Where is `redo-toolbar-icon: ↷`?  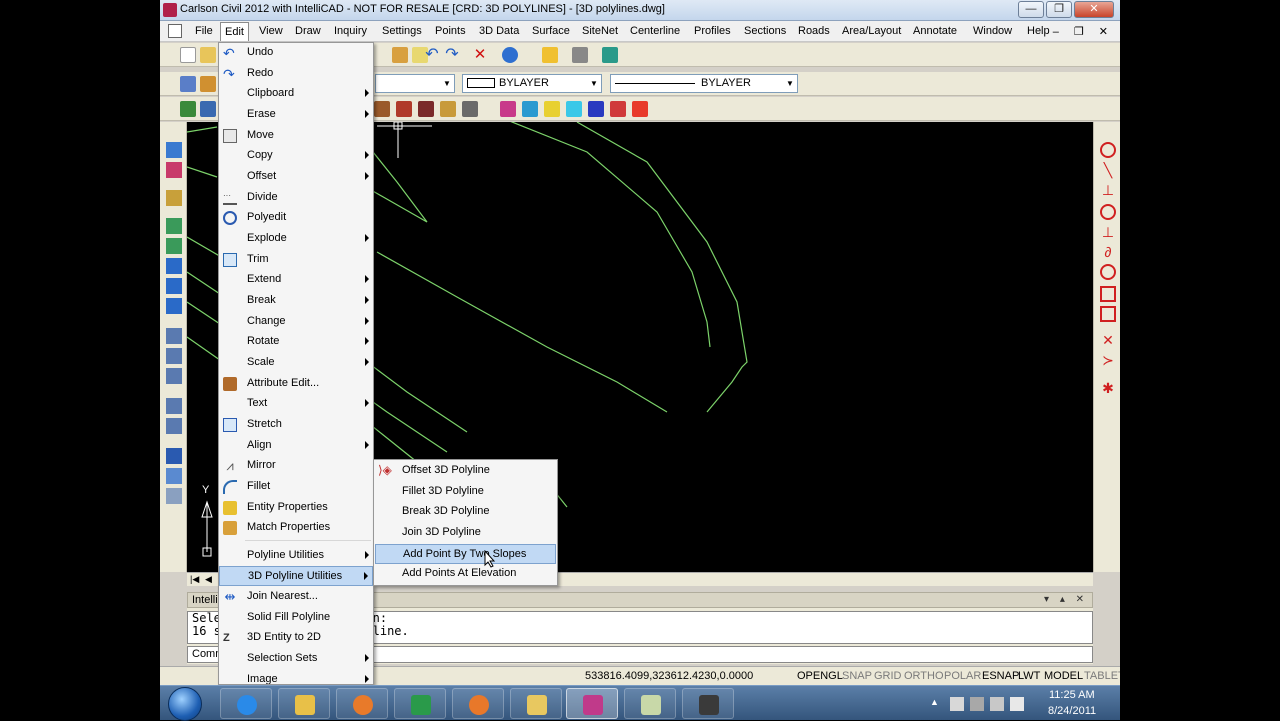
redo-toolbar-icon: ↷ is located at coordinates (452, 55).